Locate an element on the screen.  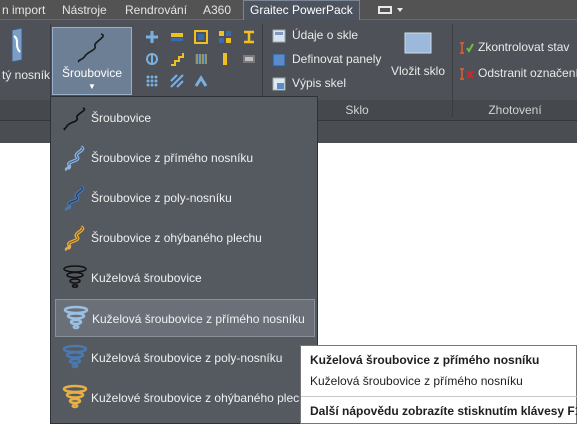
helix-split-button: Šroubovice ▼ is located at coordinates (92, 61).